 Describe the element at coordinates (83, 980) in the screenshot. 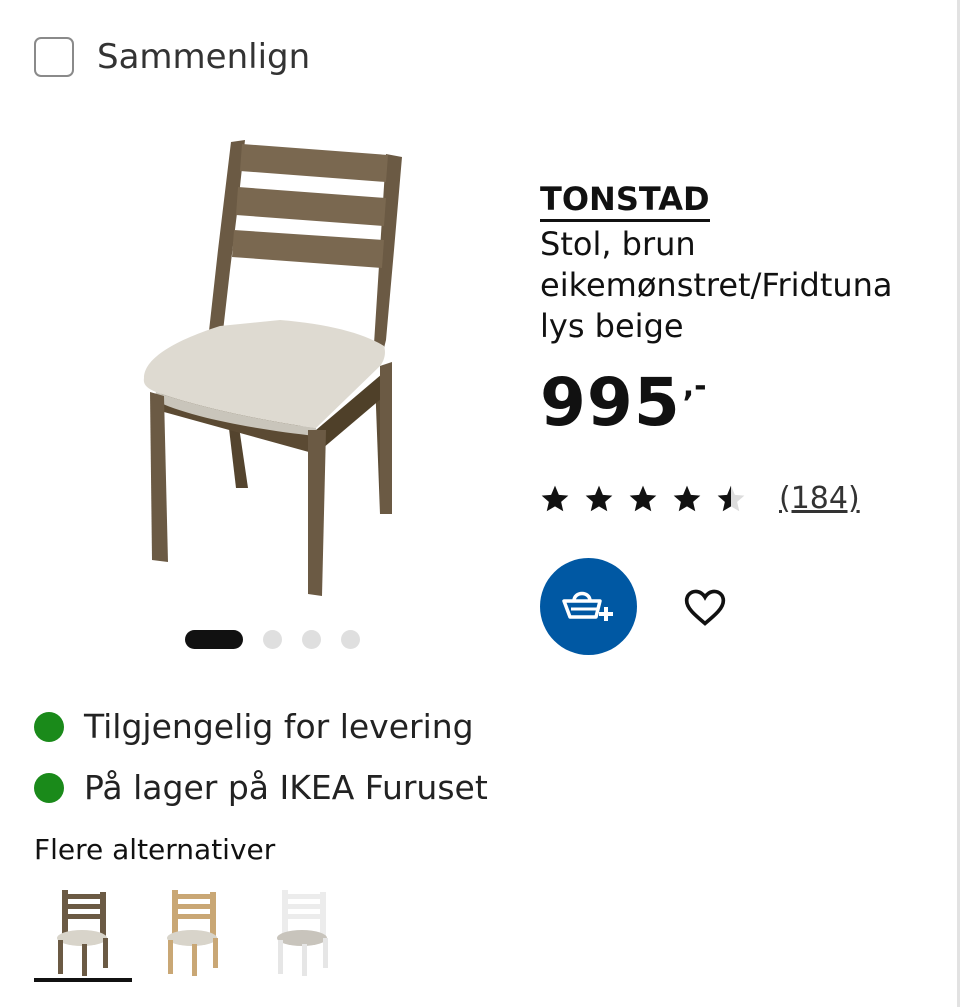

I see `selected-indicator` at that location.